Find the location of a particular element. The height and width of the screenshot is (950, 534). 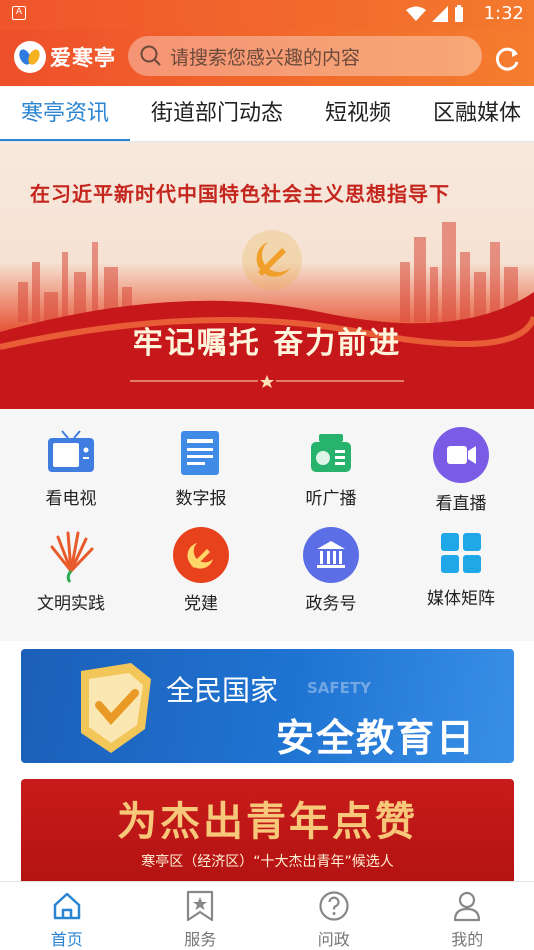

profile-icon is located at coordinates (467, 906).